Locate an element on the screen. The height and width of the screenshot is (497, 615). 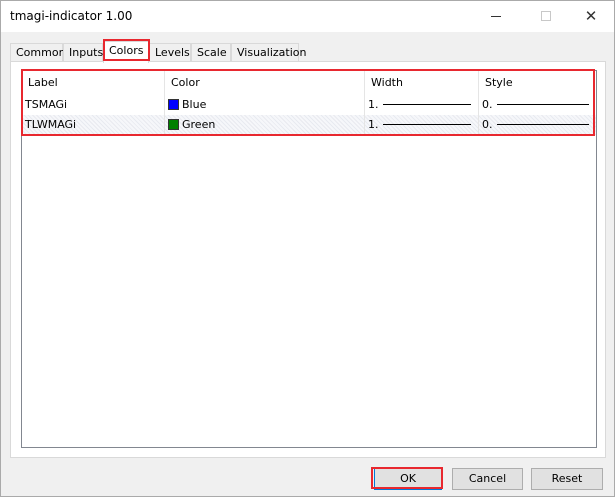
list-row: TSMAGi Blue 1. 0. is located at coordinates (309, 105).